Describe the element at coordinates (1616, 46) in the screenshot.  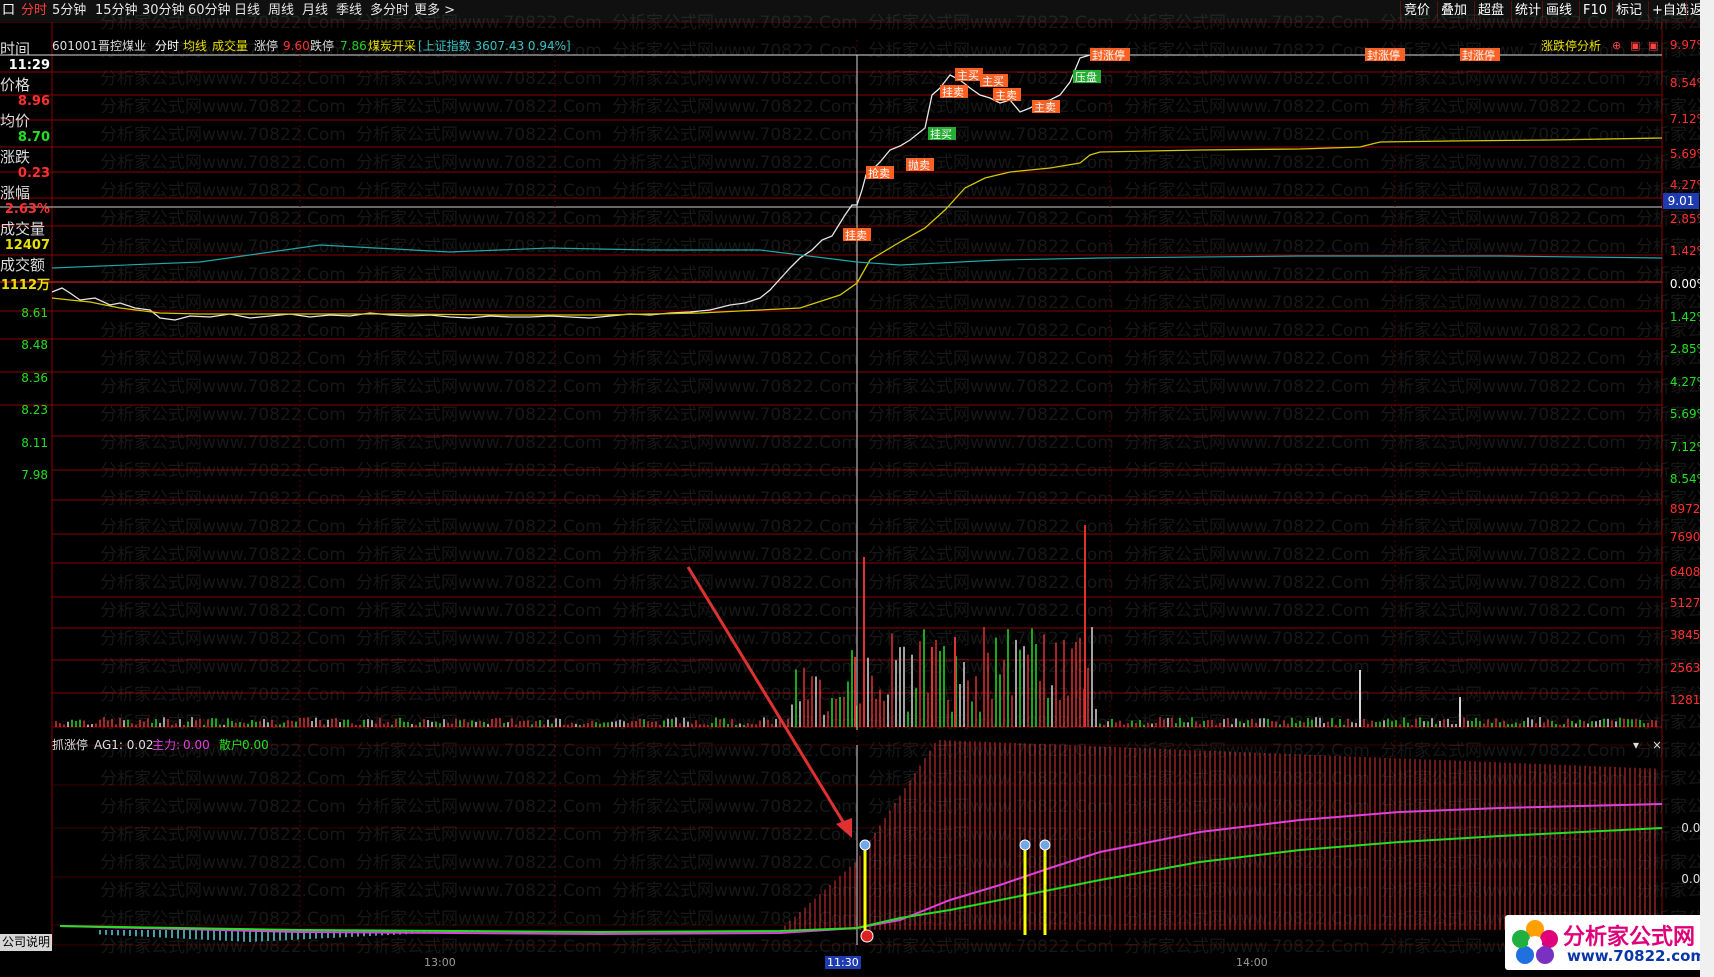
I see `settings-icon: ⊕` at that location.